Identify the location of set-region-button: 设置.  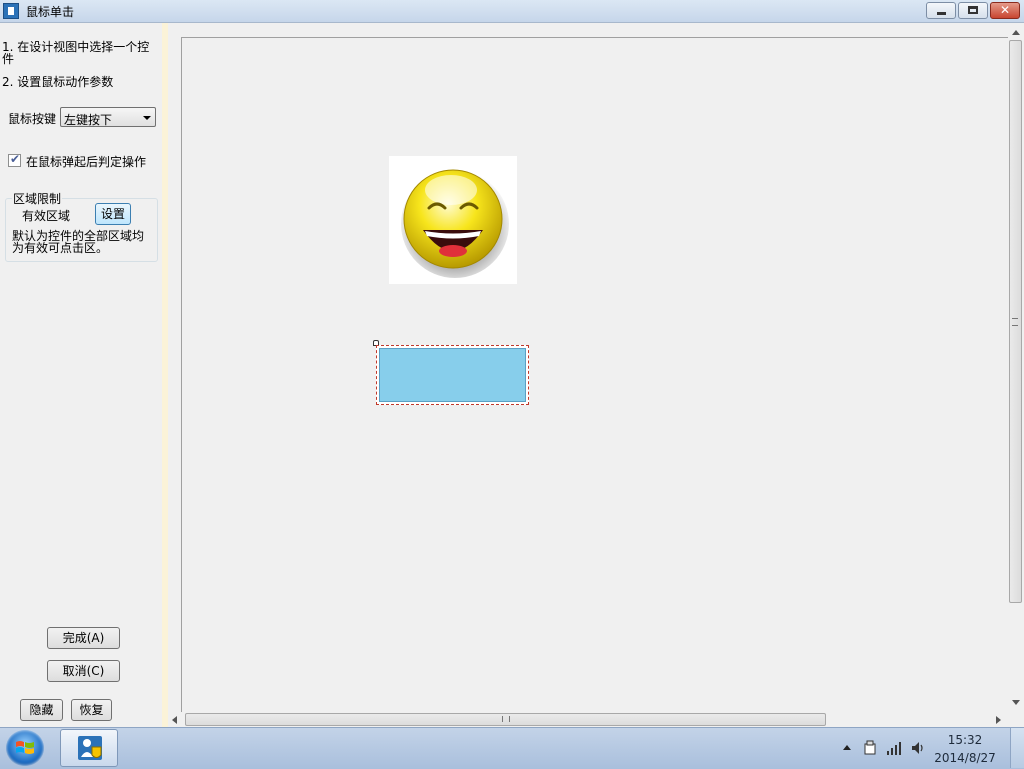
(113, 214).